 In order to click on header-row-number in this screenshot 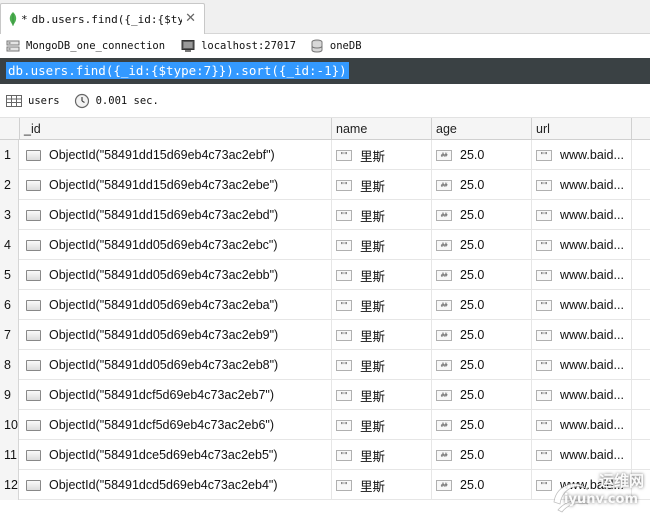, I will do `click(10, 129)`.